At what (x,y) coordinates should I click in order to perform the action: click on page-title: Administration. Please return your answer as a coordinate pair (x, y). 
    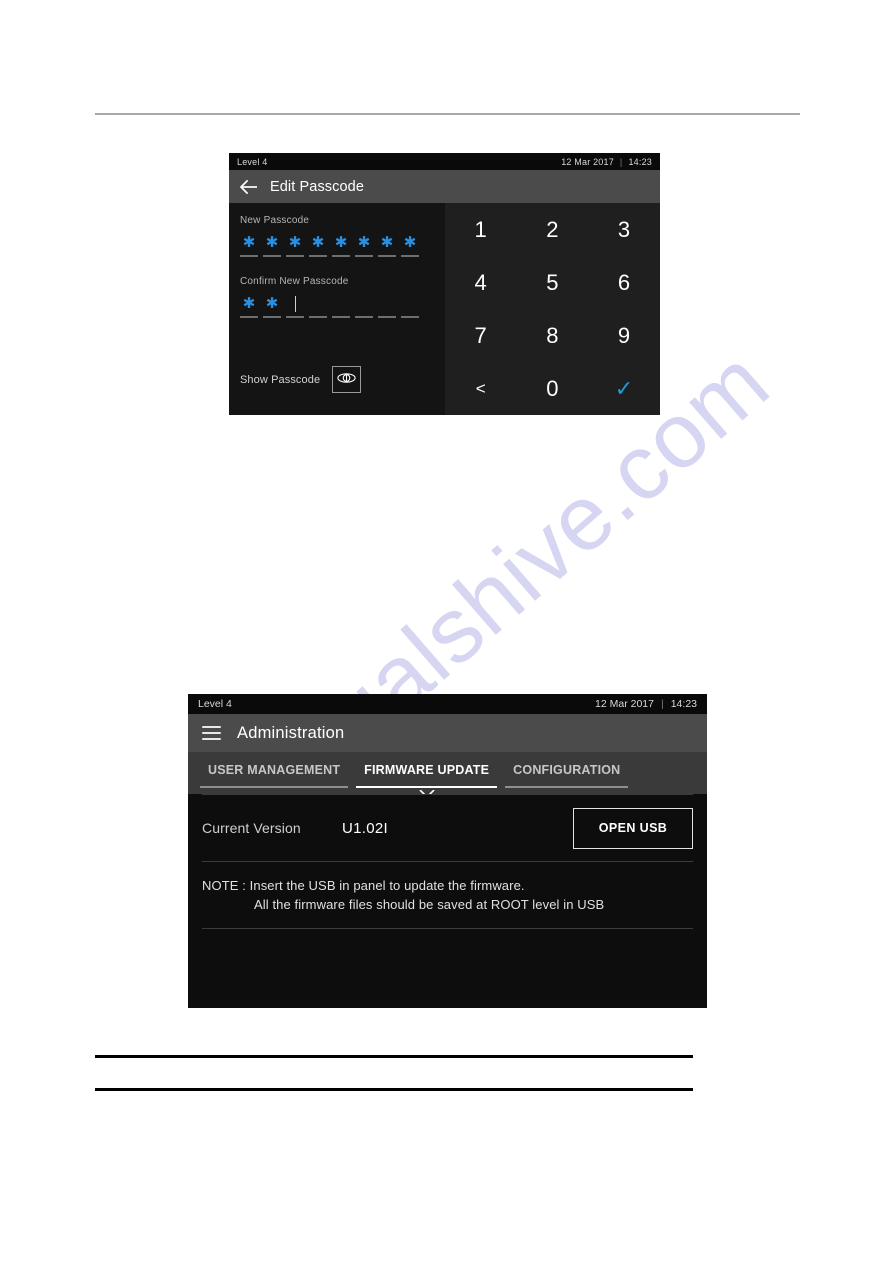
    Looking at the image, I should click on (291, 732).